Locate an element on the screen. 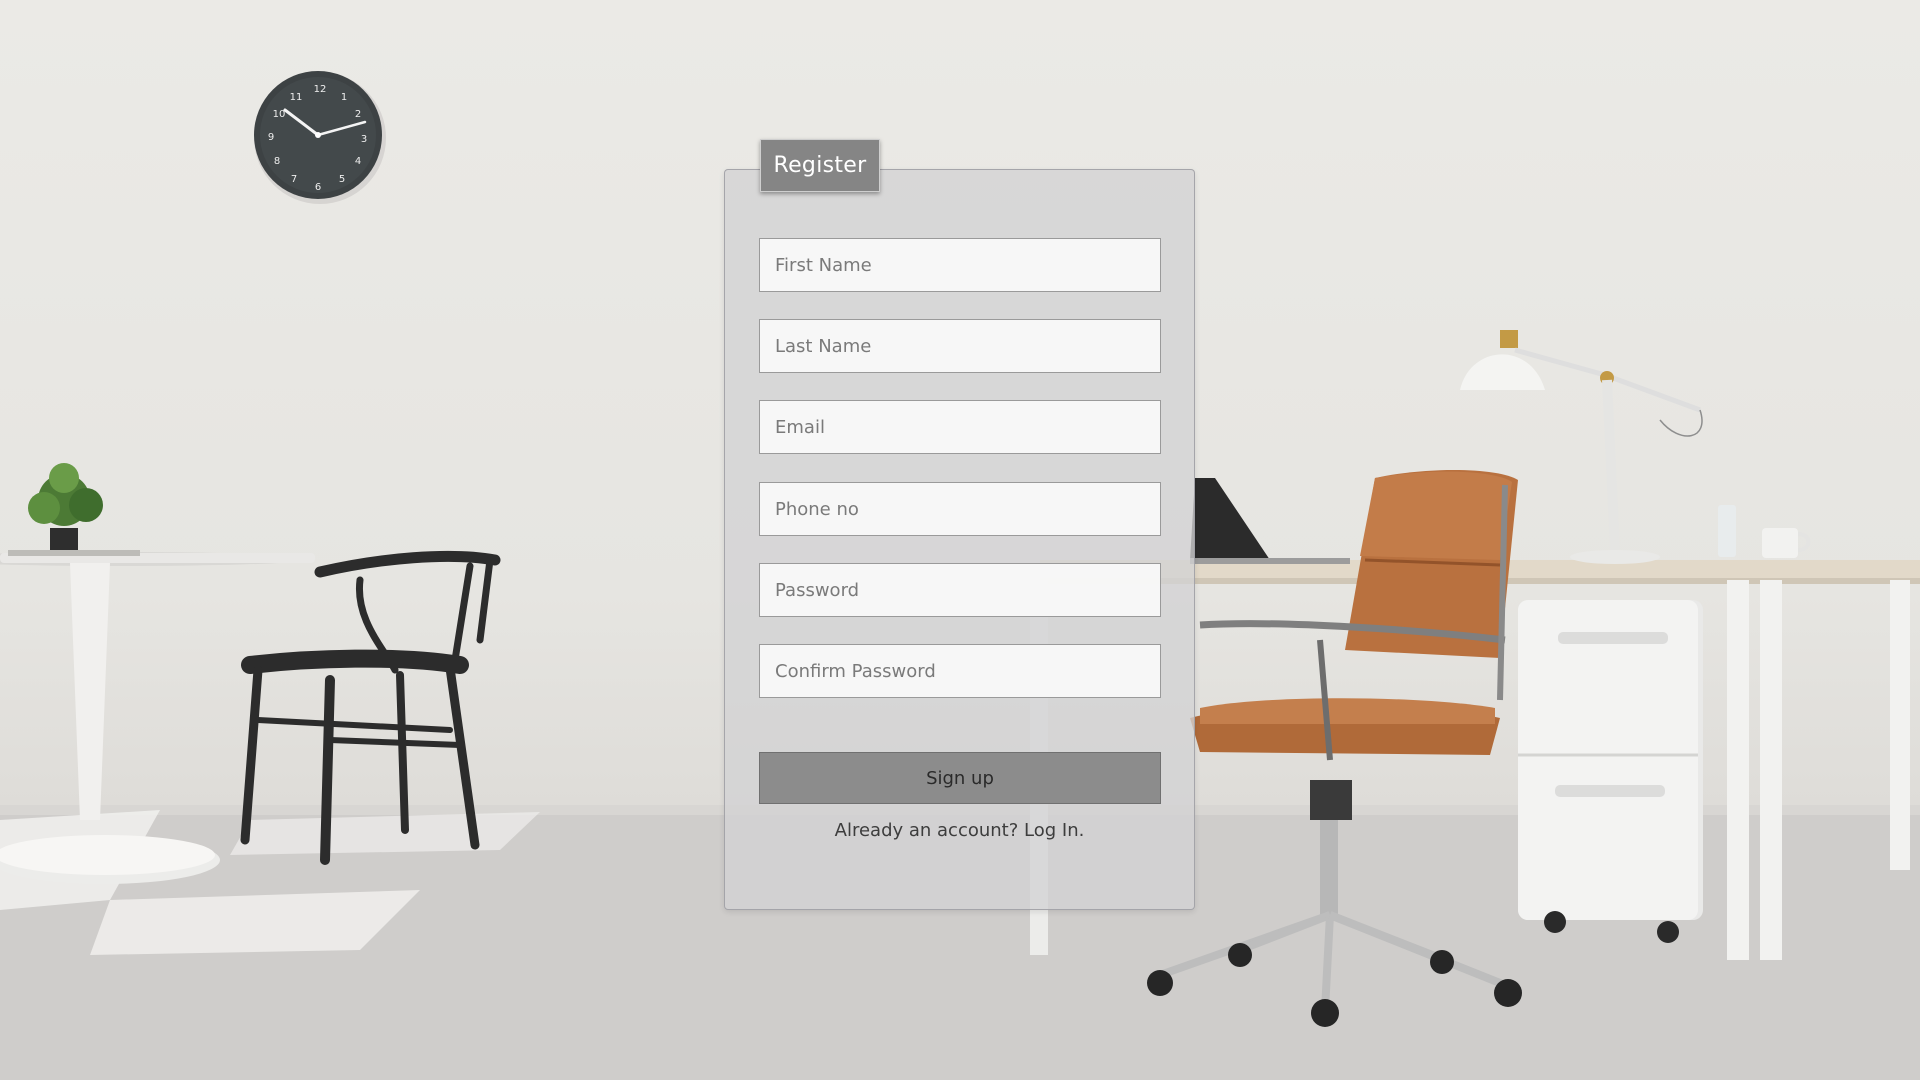 Image resolution: width=1920 pixels, height=1080 pixels. clock-numeral: 5 is located at coordinates (342, 179).